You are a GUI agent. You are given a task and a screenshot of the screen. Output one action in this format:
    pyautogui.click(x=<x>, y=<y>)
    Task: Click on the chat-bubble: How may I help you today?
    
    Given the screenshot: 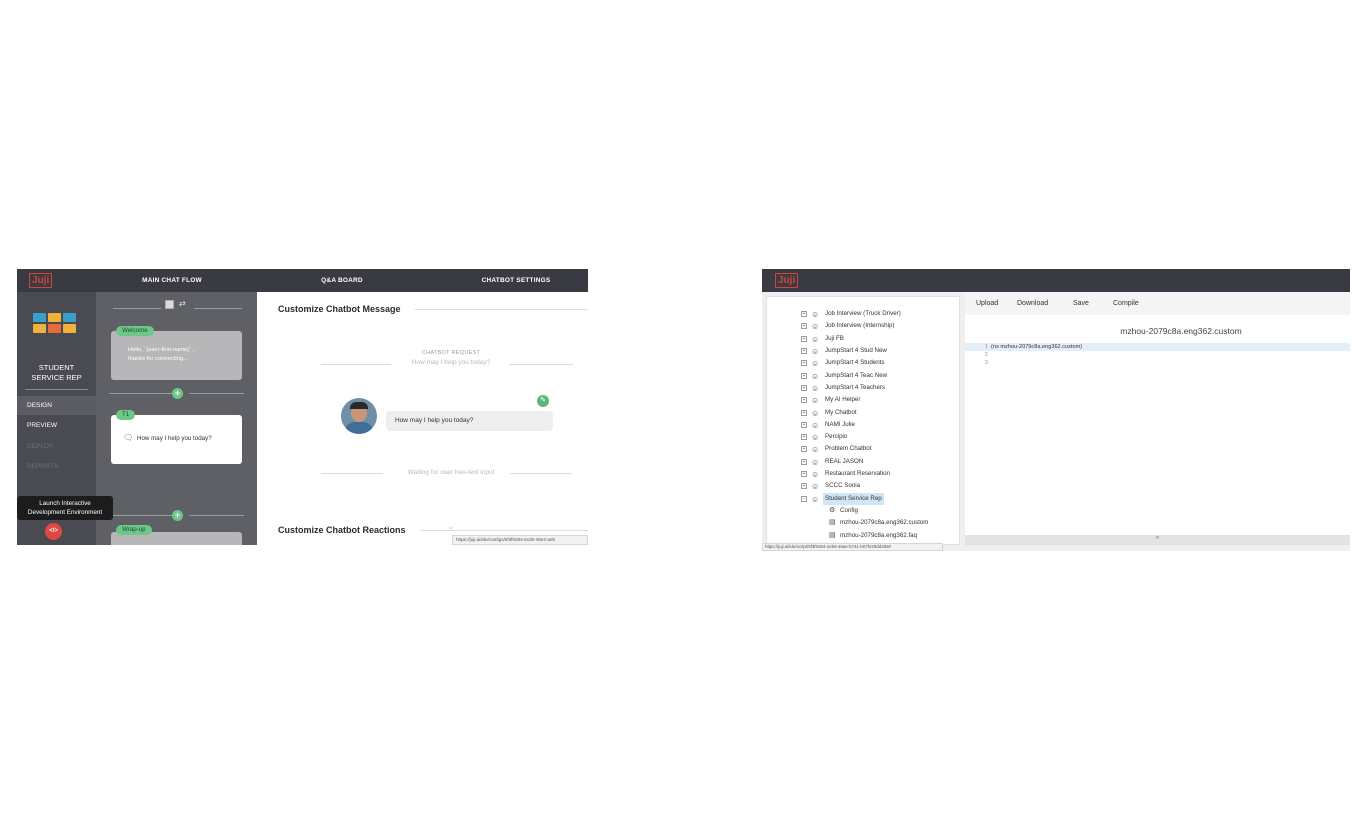 What is the action you would take?
    pyautogui.click(x=469, y=421)
    